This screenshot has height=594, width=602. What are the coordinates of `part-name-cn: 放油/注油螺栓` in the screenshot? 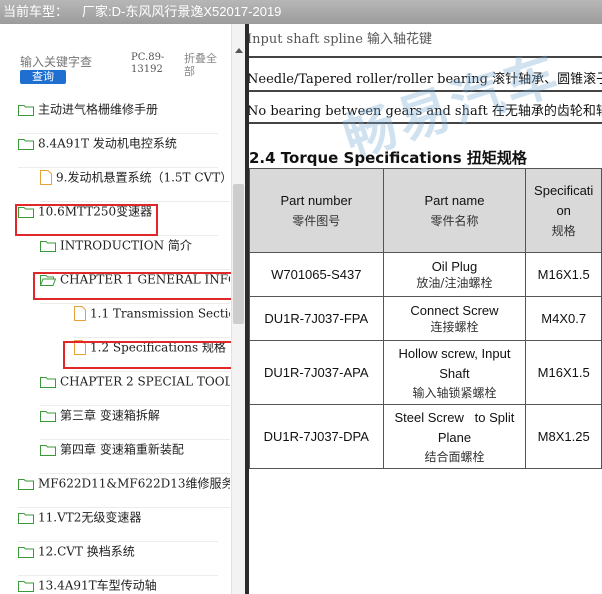 It's located at (454, 282).